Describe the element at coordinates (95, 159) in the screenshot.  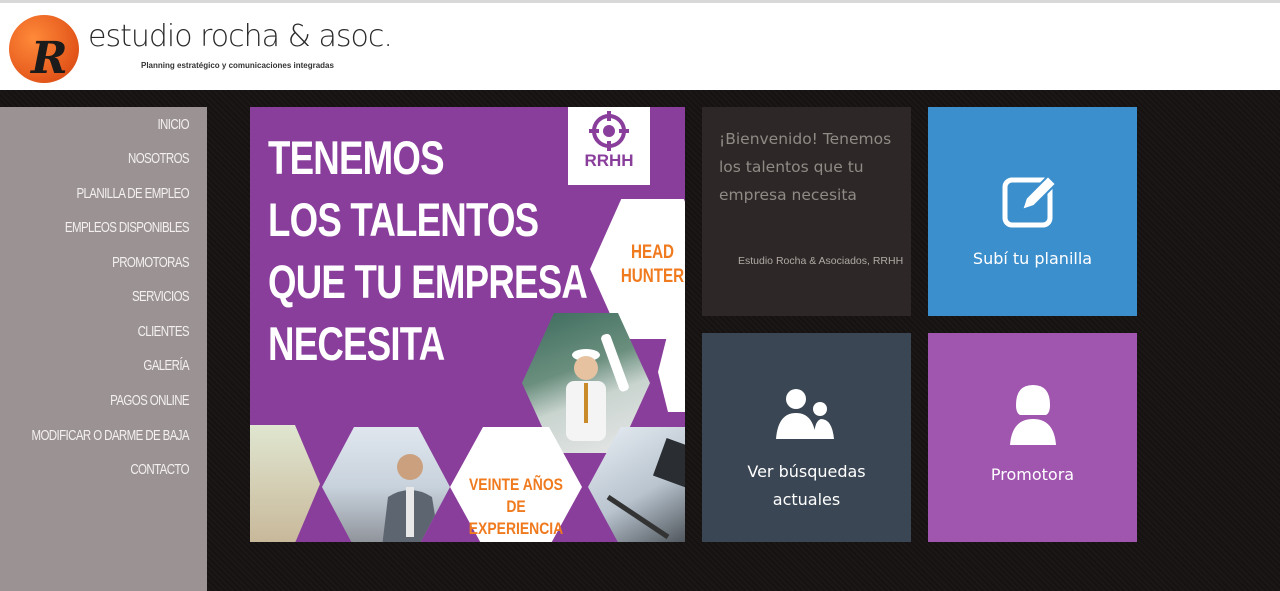
I see `sidebar-item-nosotros: NOSOTROS` at that location.